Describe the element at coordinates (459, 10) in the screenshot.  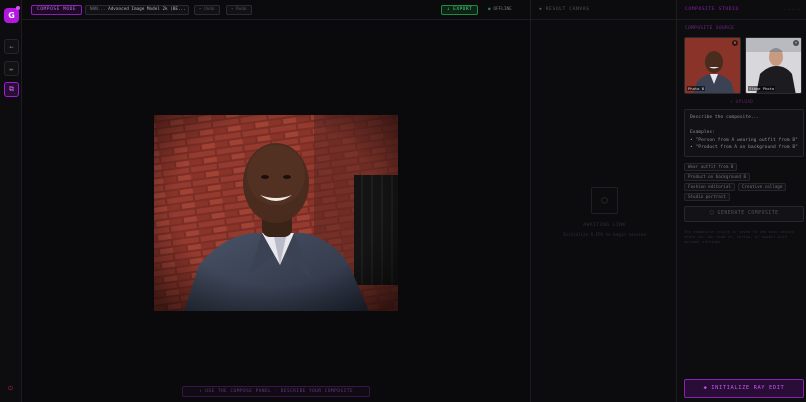
I see `export-button: ↓ EXPORT` at that location.